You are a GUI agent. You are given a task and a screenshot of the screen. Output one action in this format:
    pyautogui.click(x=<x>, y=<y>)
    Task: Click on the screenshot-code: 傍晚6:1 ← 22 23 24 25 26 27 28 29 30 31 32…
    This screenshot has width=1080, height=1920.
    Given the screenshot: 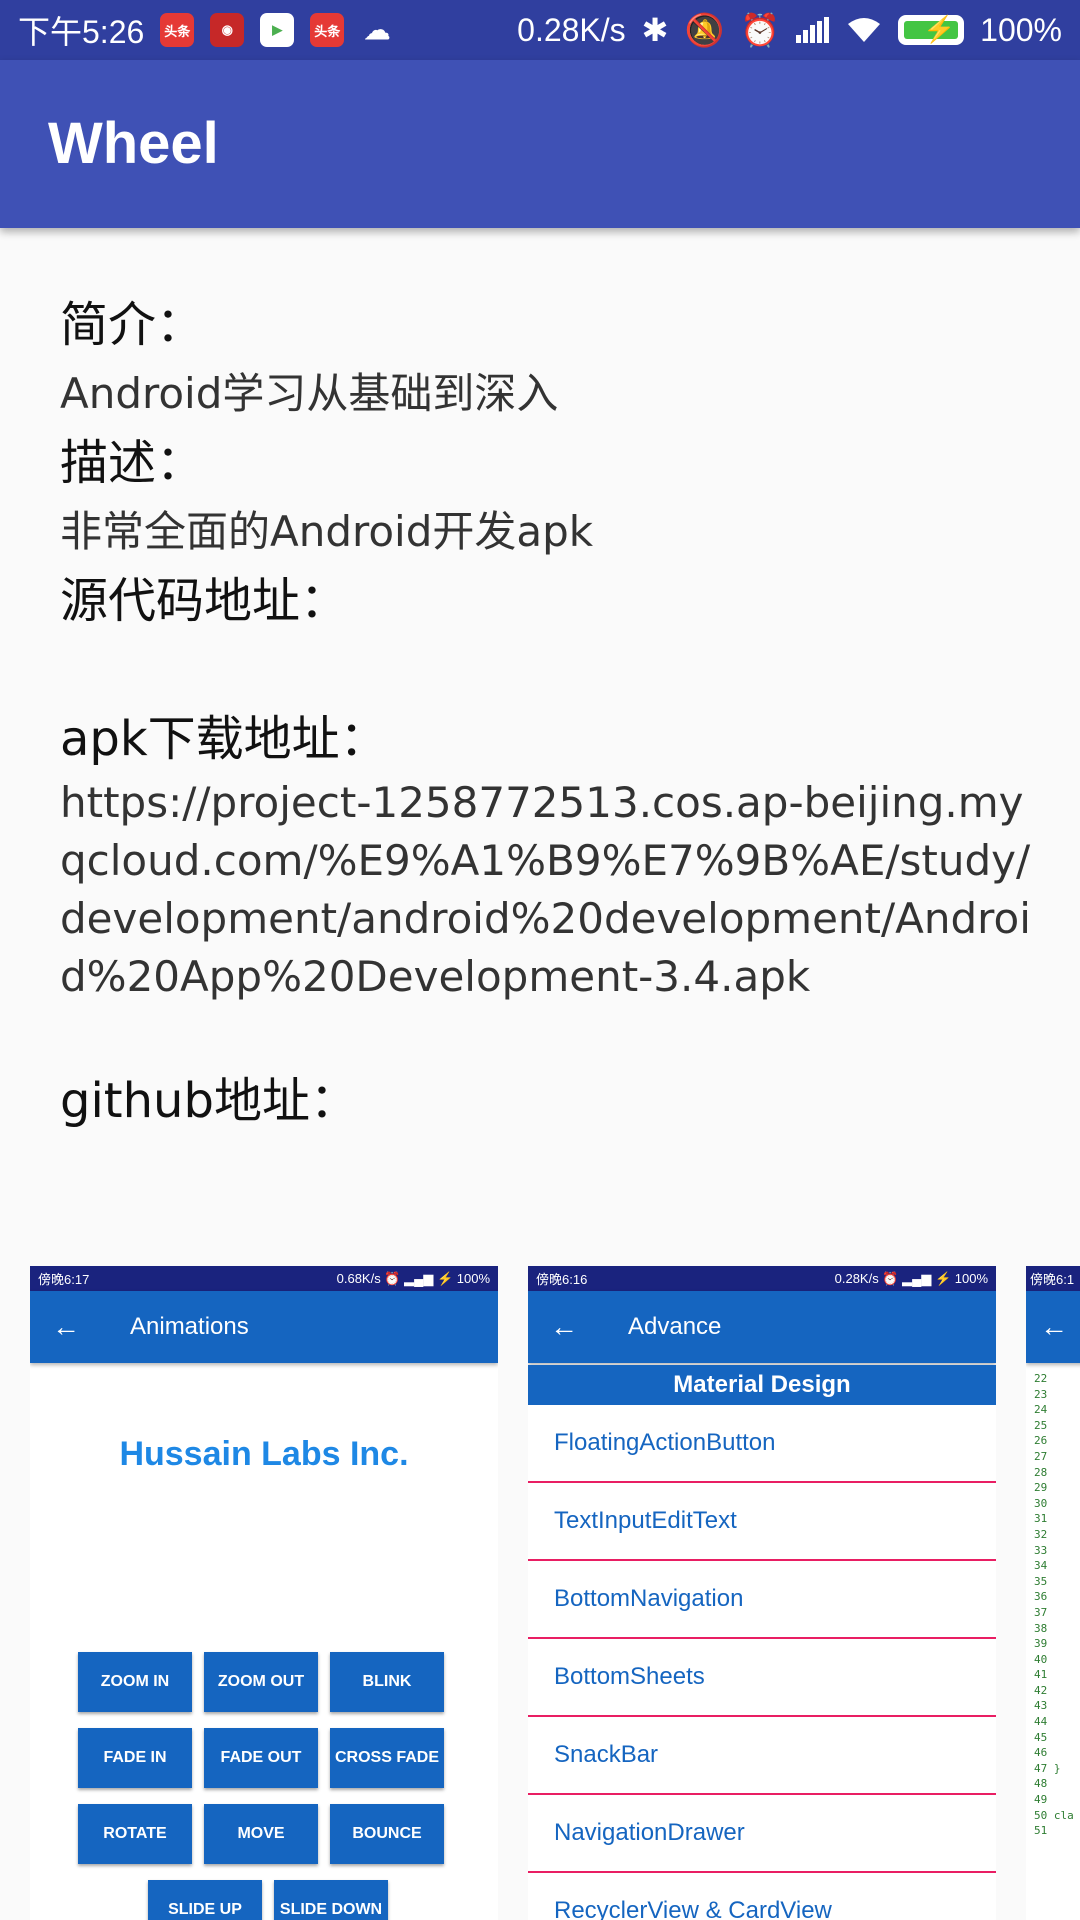 What is the action you would take?
    pyautogui.click(x=1053, y=1593)
    